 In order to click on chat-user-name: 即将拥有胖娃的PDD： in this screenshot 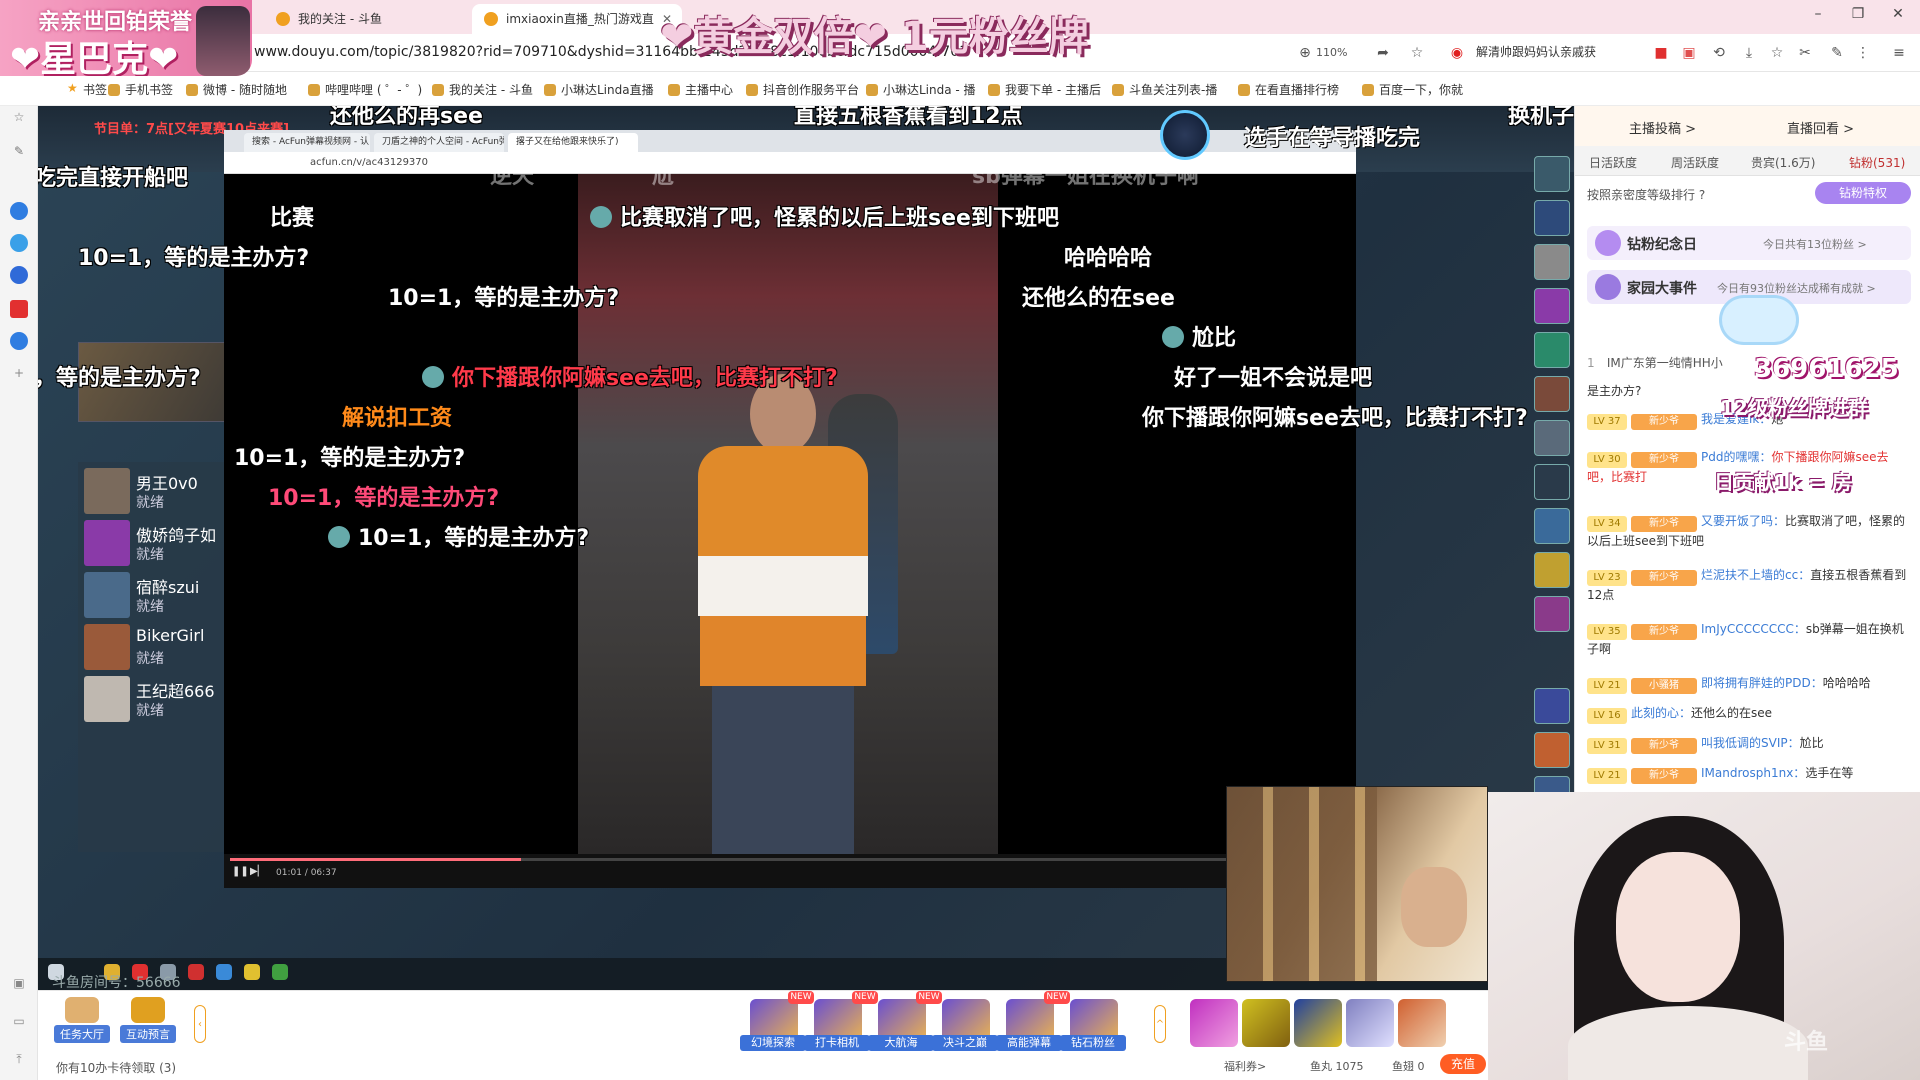, I will do `click(1762, 683)`.